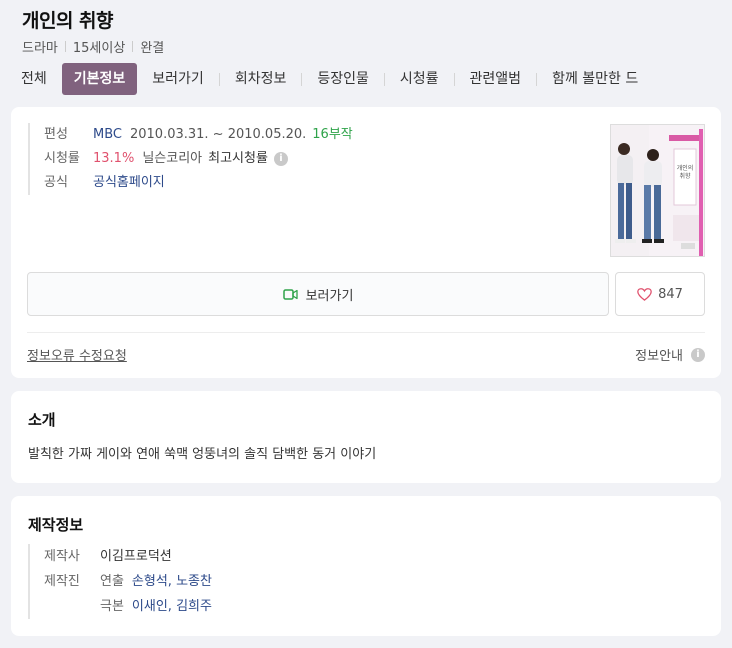 The image size is (732, 648). I want to click on meta-info: 드라마 15세이상 완결, so click(93, 46).